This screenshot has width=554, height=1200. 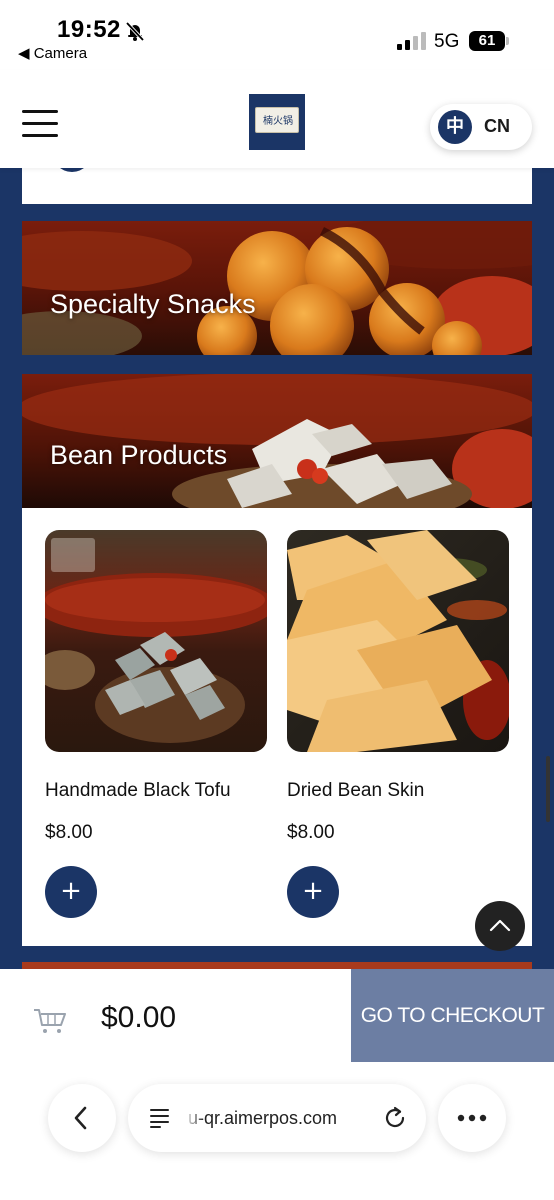 I want to click on category-banner-specialty-snacks: Specialty Snacks, so click(x=277, y=288).